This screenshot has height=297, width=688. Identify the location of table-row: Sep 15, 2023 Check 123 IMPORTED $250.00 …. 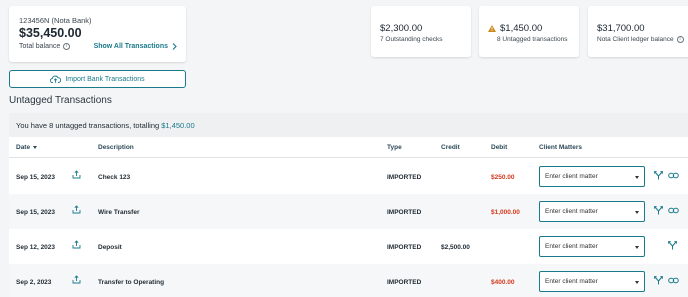
(348, 176).